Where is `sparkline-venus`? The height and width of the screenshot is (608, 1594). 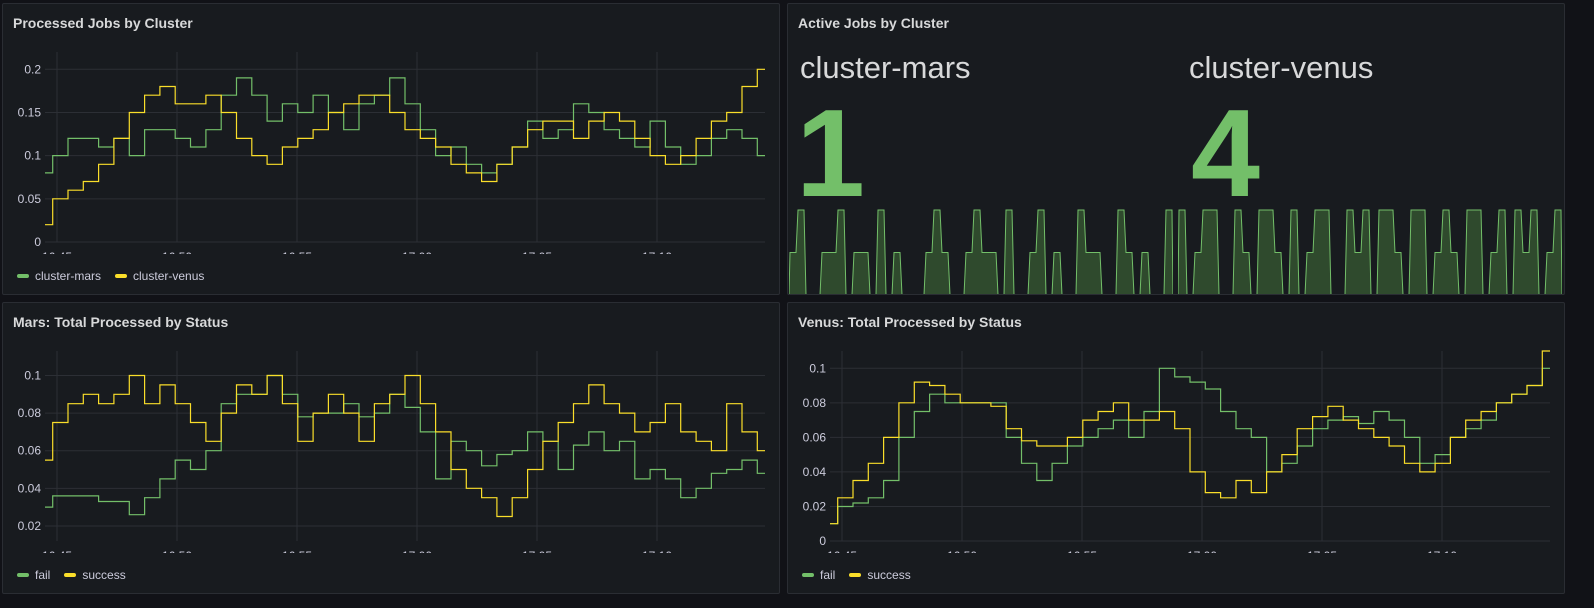 sparkline-venus is located at coordinates (1370, 251).